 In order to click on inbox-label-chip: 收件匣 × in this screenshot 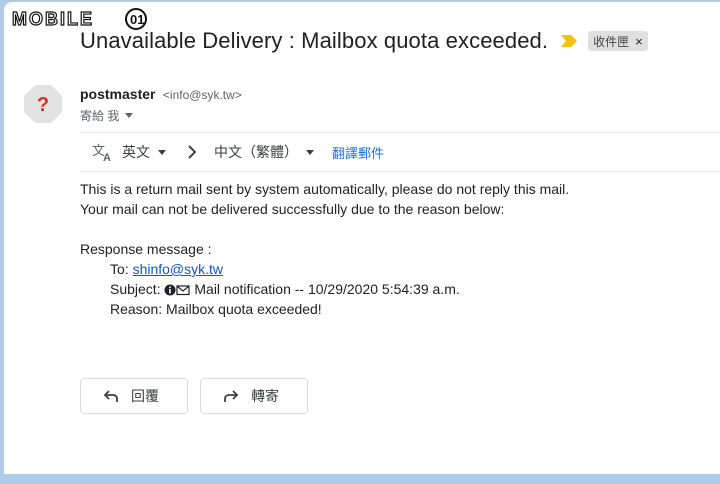, I will do `click(618, 41)`.